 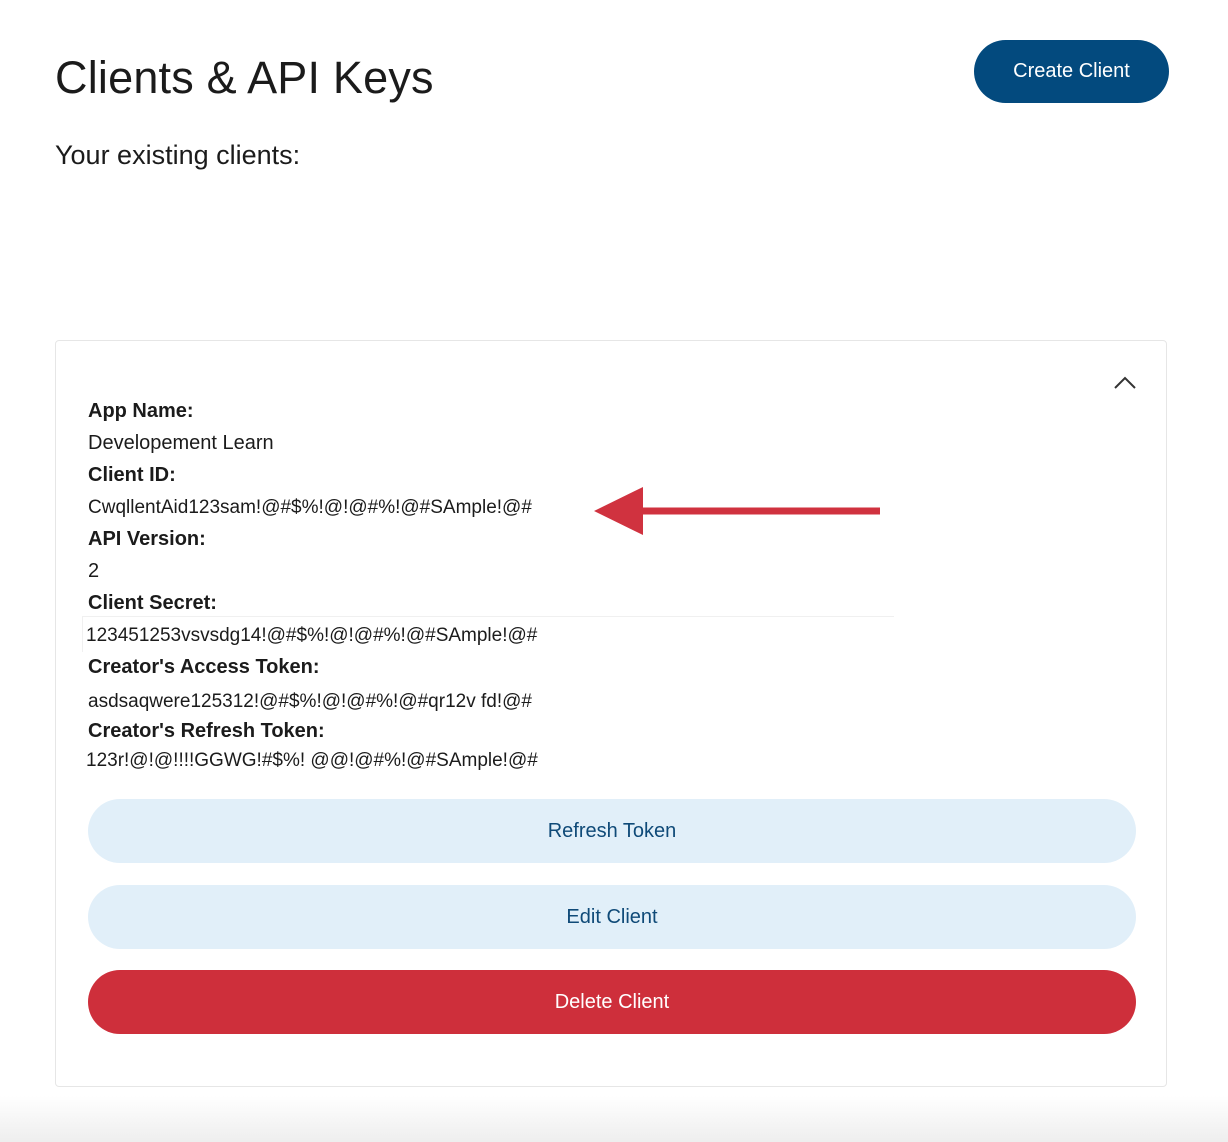 I want to click on refresh-token-label: Creator's Refresh Token:, so click(x=206, y=731).